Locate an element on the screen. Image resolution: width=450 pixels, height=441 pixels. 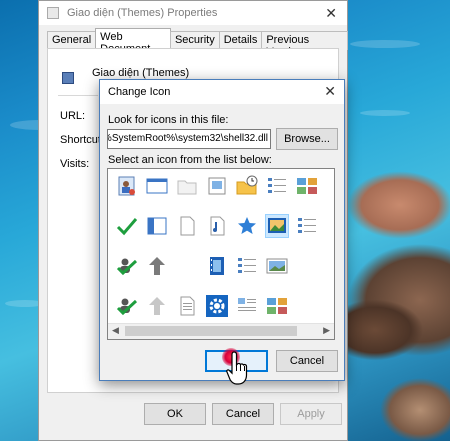
dialog-cancel-button: Cancel is located at coordinates (307, 361).